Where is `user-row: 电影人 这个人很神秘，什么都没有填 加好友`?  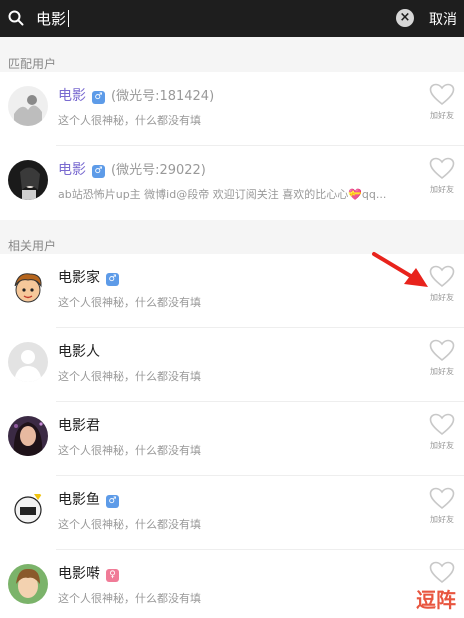
user-row: 电影人 这个人很神秘，什么都没有填 加好友 is located at coordinates (232, 365).